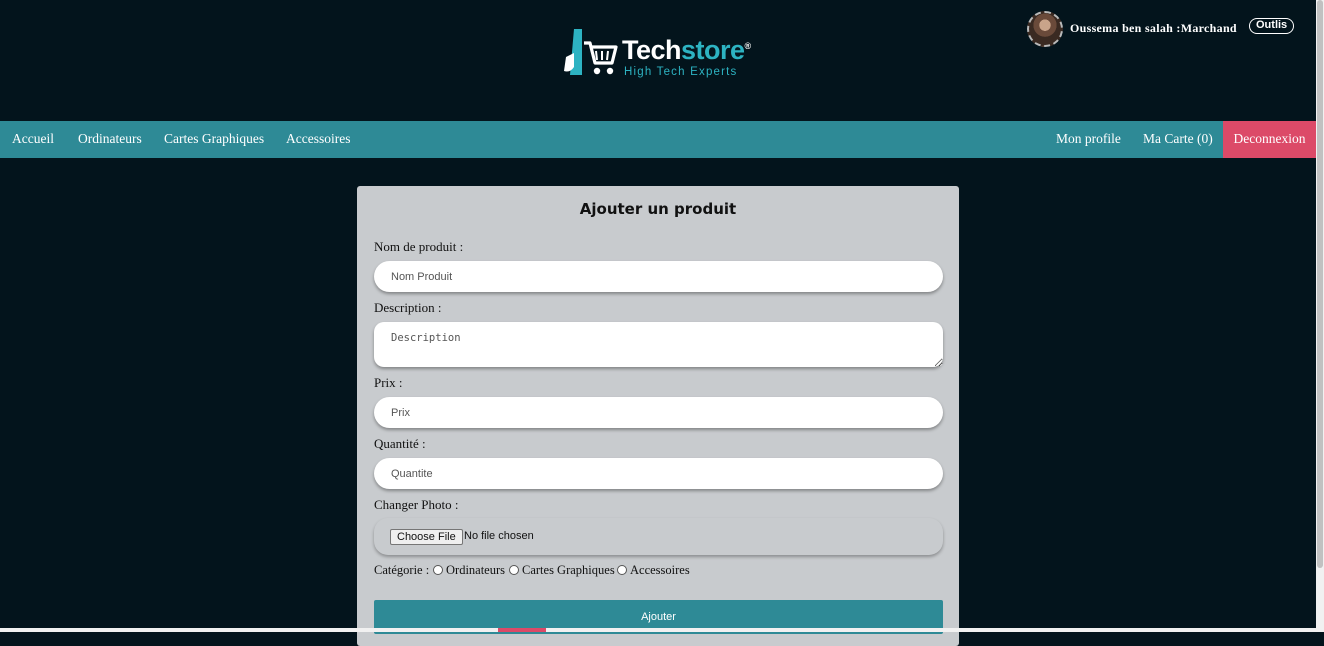 Image resolution: width=1324 pixels, height=646 pixels. Describe the element at coordinates (658, 344) in the screenshot. I see `description-input` at that location.